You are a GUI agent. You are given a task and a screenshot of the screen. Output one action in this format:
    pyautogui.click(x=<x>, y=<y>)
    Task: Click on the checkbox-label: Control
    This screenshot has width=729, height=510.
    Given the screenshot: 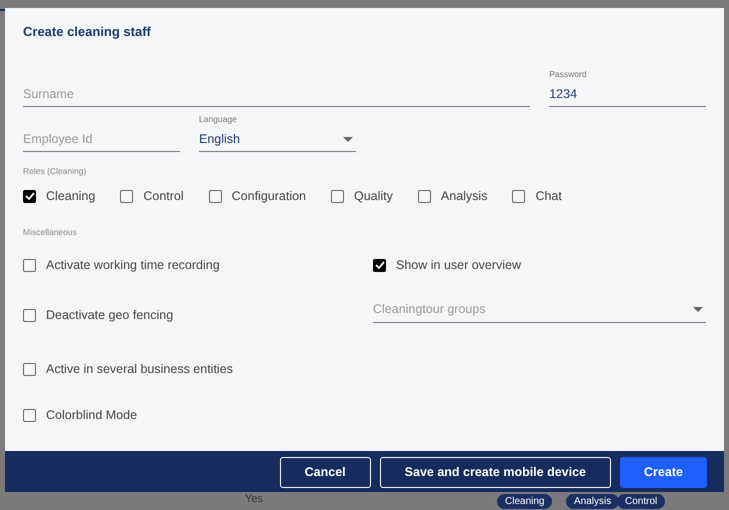 What is the action you would take?
    pyautogui.click(x=163, y=196)
    